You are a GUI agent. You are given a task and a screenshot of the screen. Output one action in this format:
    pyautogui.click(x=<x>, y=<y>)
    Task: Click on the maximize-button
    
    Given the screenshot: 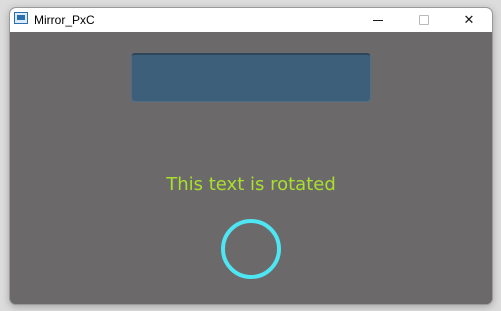 What is the action you would take?
    pyautogui.click(x=424, y=20)
    